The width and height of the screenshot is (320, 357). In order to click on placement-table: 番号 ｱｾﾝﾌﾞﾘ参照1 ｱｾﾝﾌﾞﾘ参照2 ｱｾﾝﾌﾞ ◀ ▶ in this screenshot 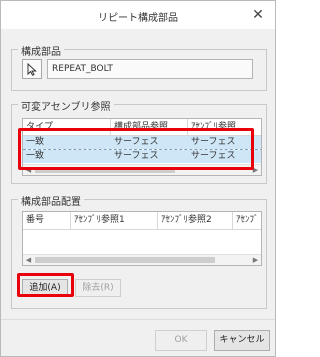, I will do `click(142, 238)`.